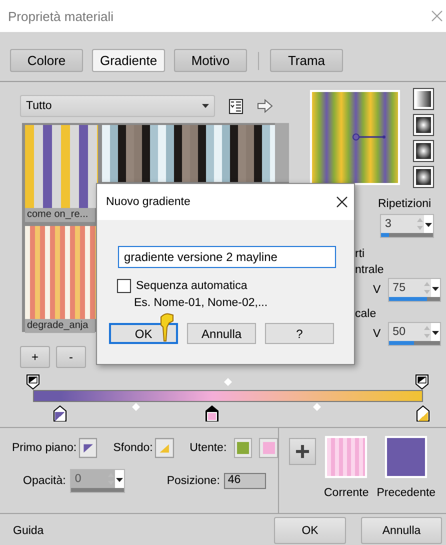 This screenshot has width=446, height=545. Describe the element at coordinates (60, 326) in the screenshot. I see `gradient-name: degrade_anja` at that location.